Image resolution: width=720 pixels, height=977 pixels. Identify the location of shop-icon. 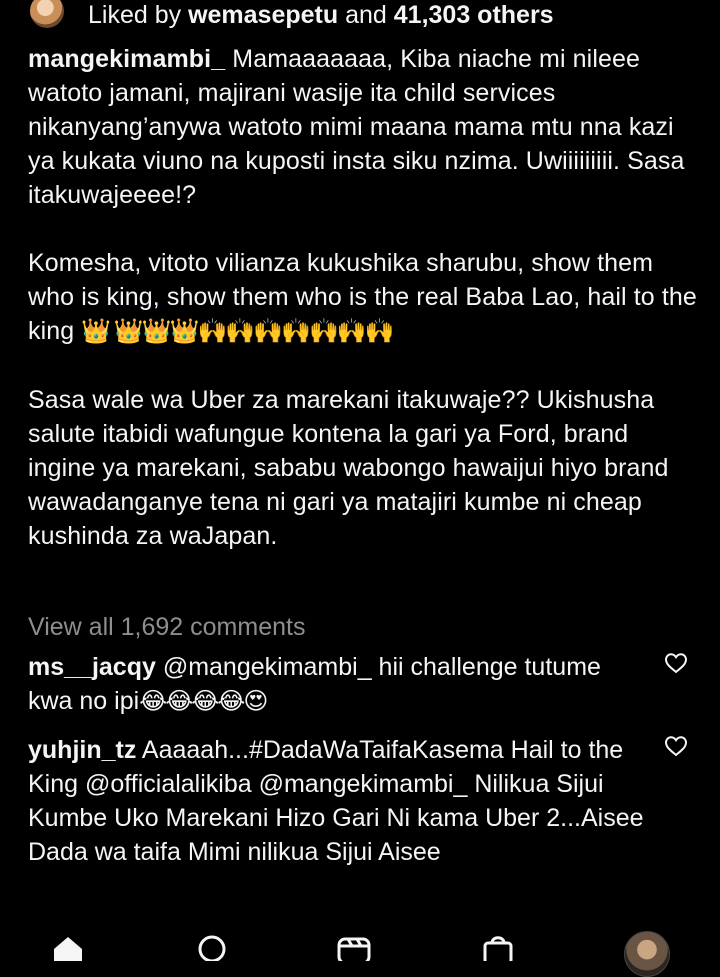
(498, 946).